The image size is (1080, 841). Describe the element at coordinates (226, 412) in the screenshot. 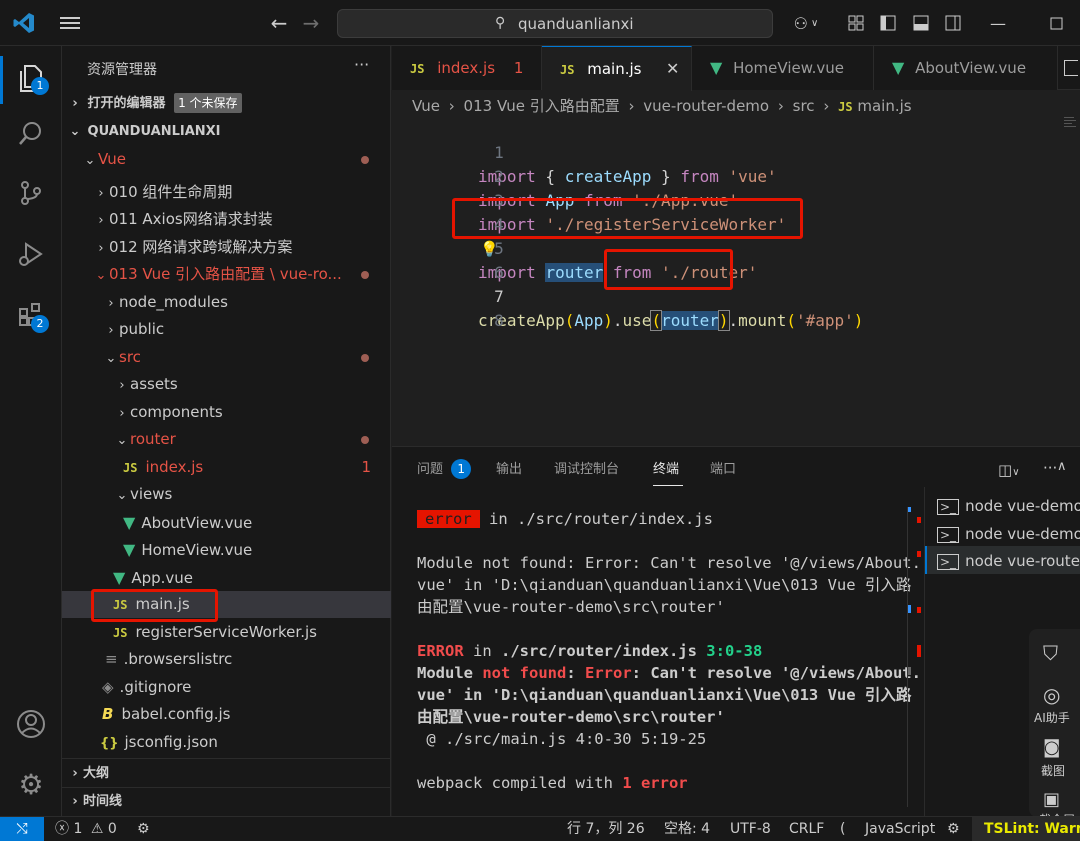

I see `tree-folder-components: › components` at that location.